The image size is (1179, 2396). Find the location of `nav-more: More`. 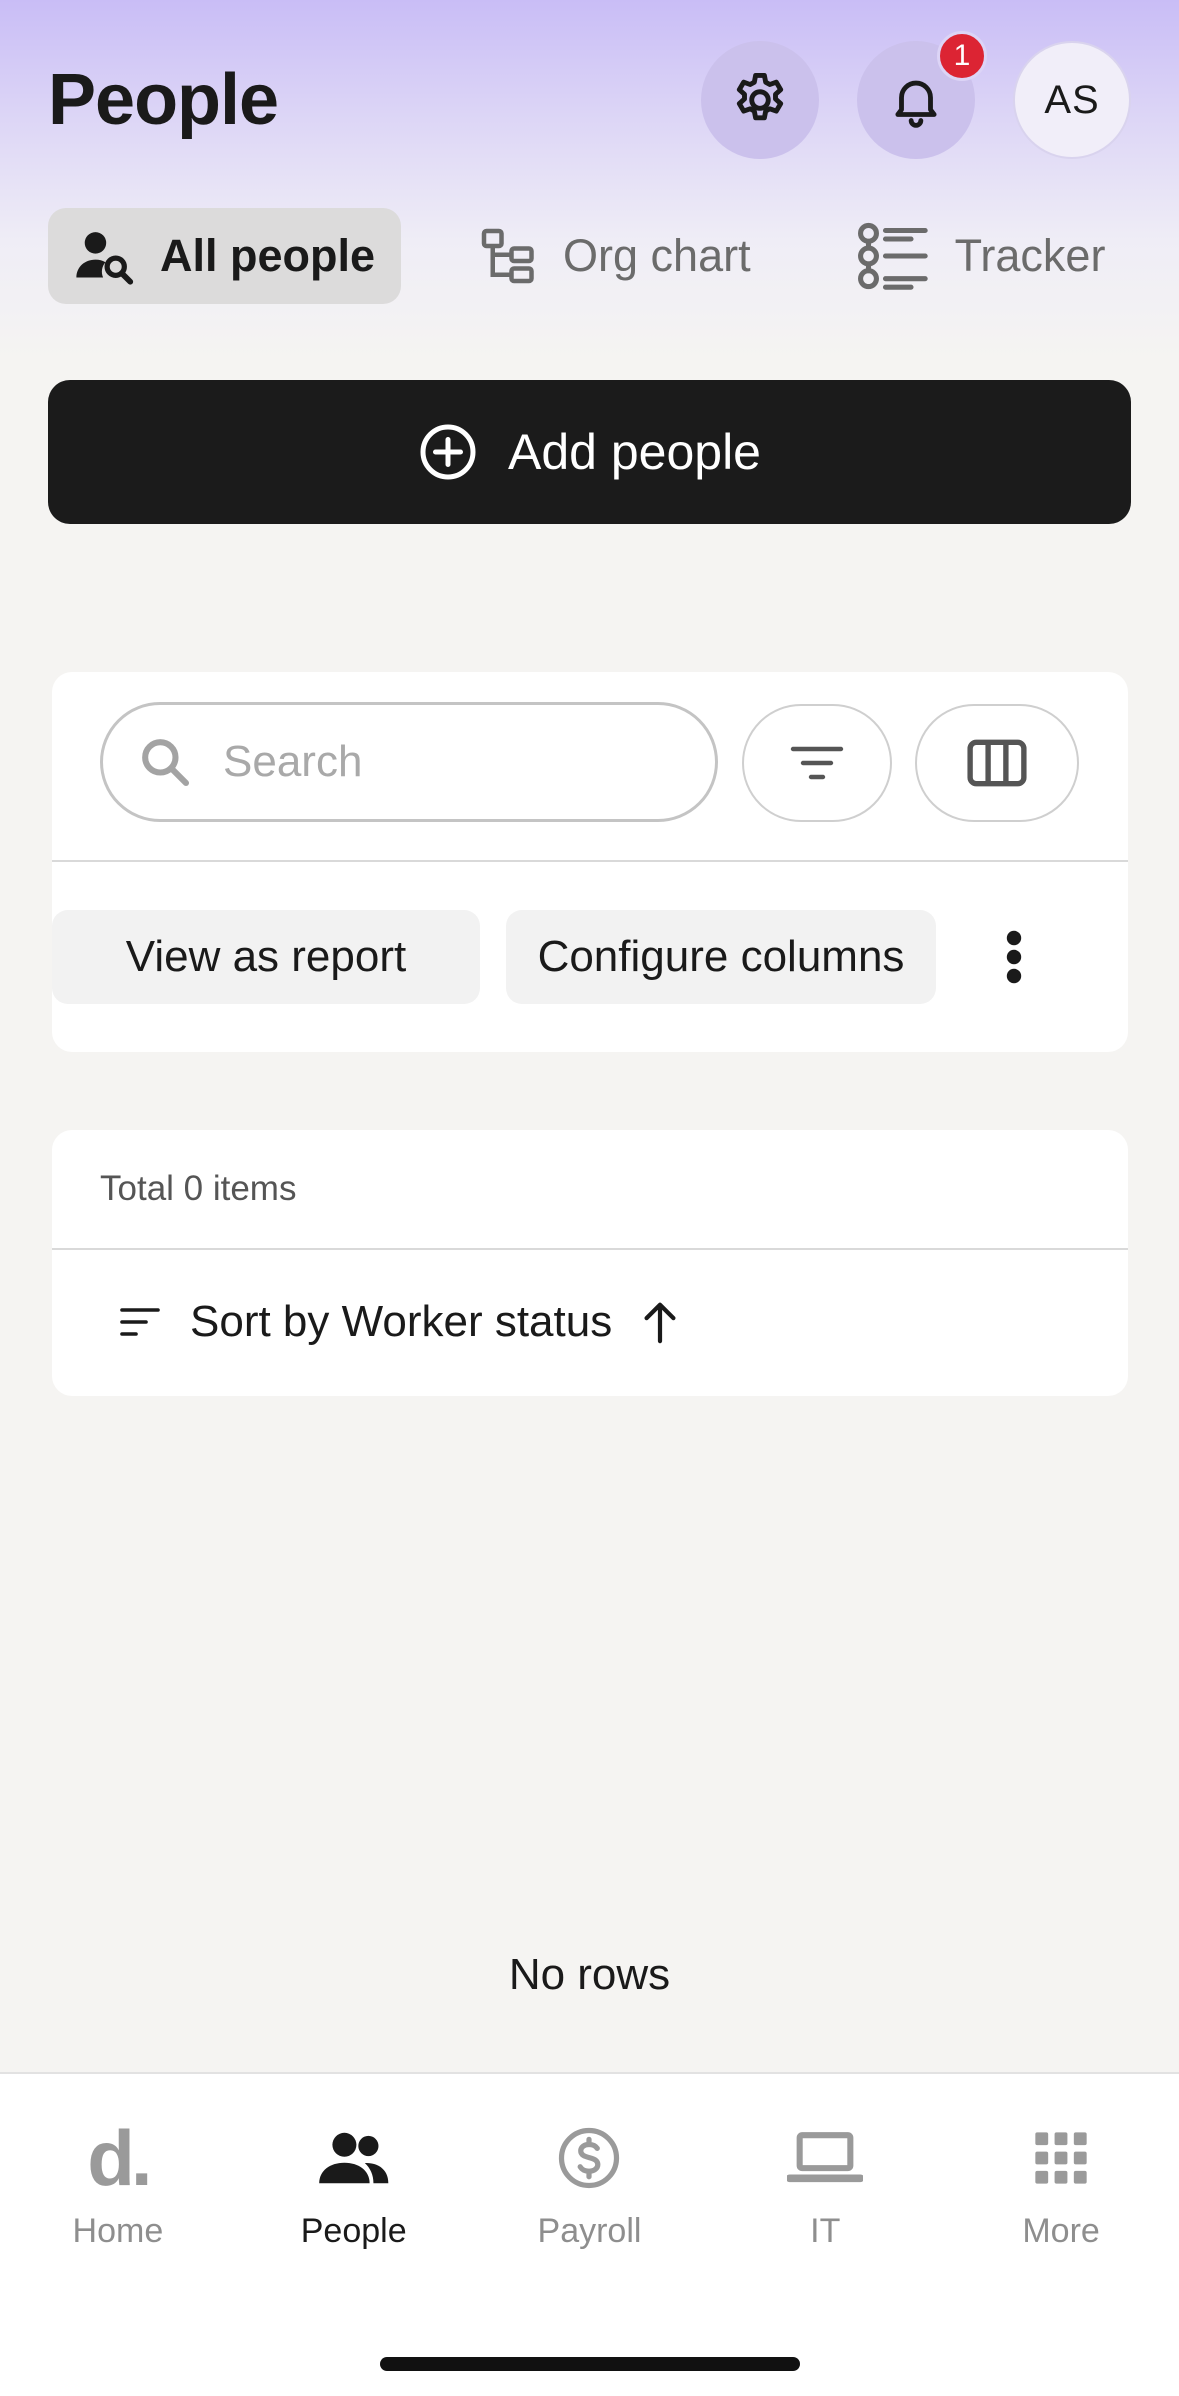

nav-more: More is located at coordinates (1061, 2196).